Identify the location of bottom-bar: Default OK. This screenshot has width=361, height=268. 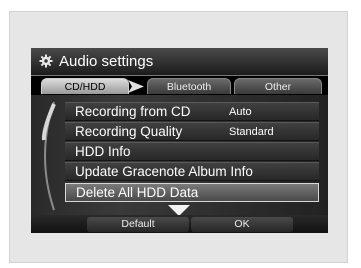
(179, 224).